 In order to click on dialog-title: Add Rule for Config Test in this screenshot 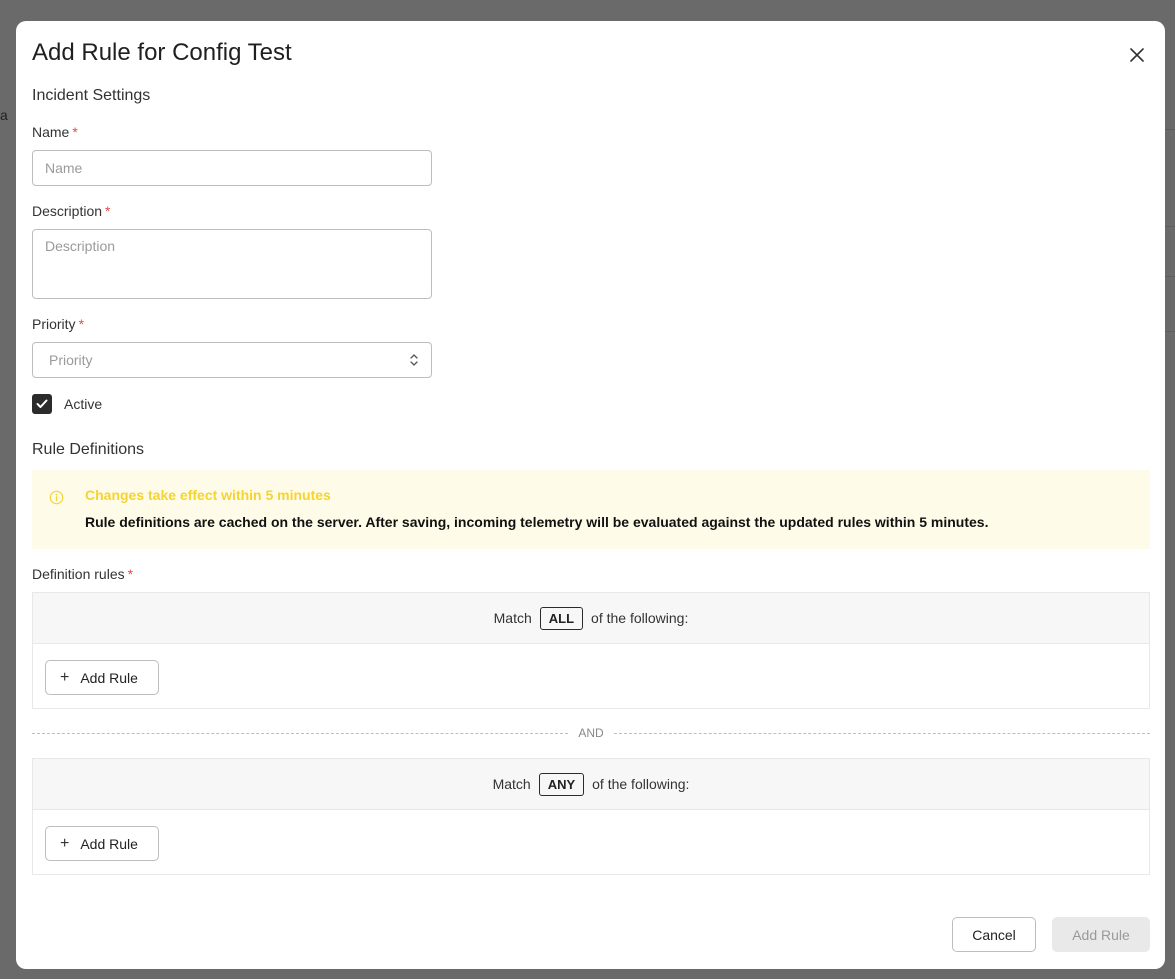, I will do `click(162, 52)`.